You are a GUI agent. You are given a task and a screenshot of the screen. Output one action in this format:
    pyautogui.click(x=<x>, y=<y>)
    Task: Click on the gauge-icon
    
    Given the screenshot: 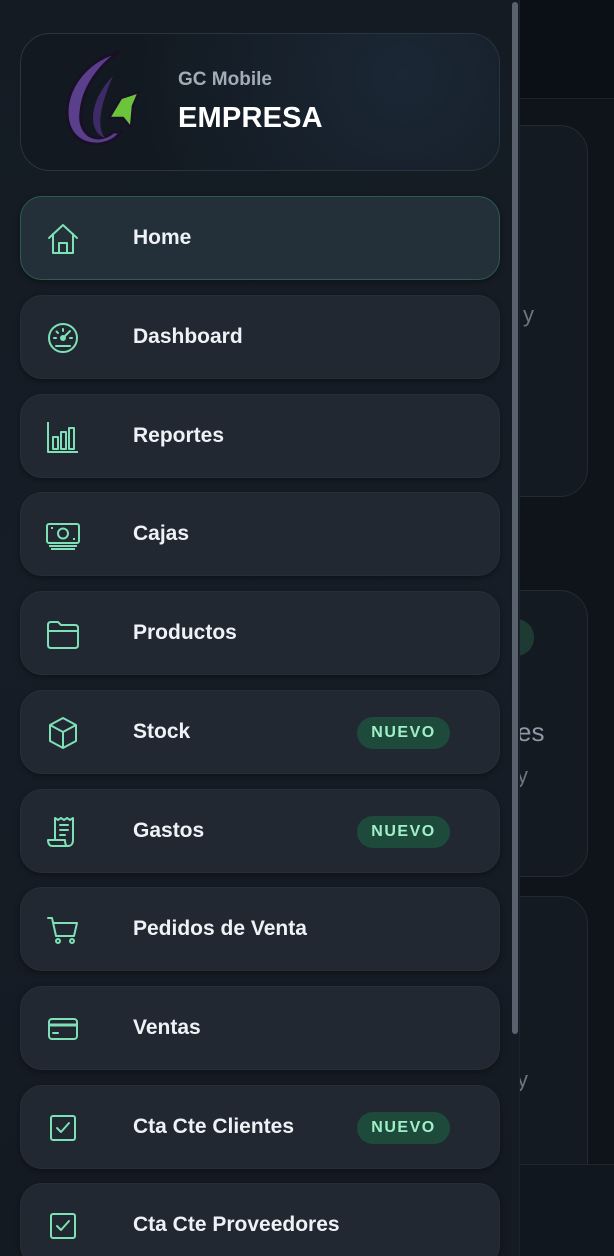 What is the action you would take?
    pyautogui.click(x=63, y=338)
    